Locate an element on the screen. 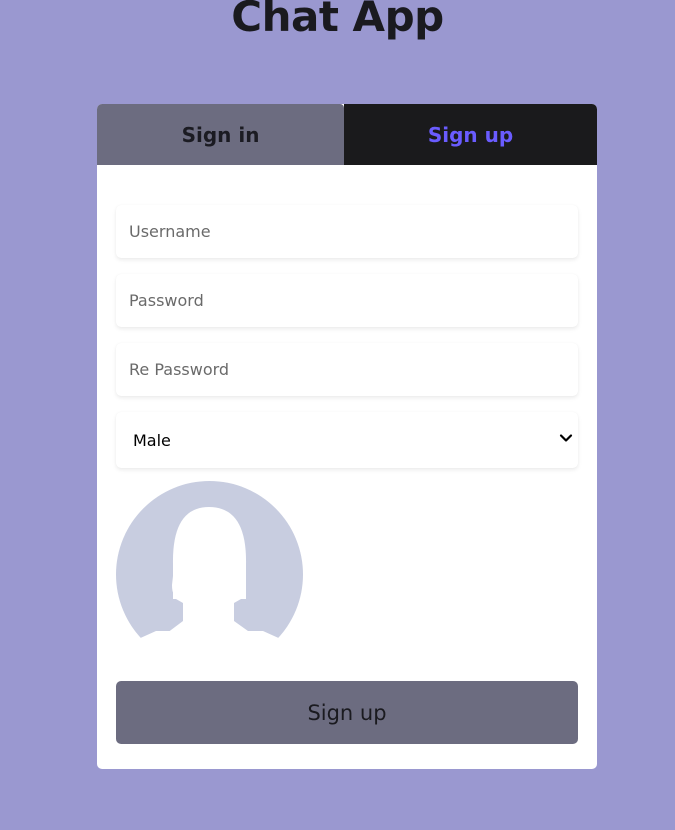  avatar-upload is located at coordinates (209, 566).